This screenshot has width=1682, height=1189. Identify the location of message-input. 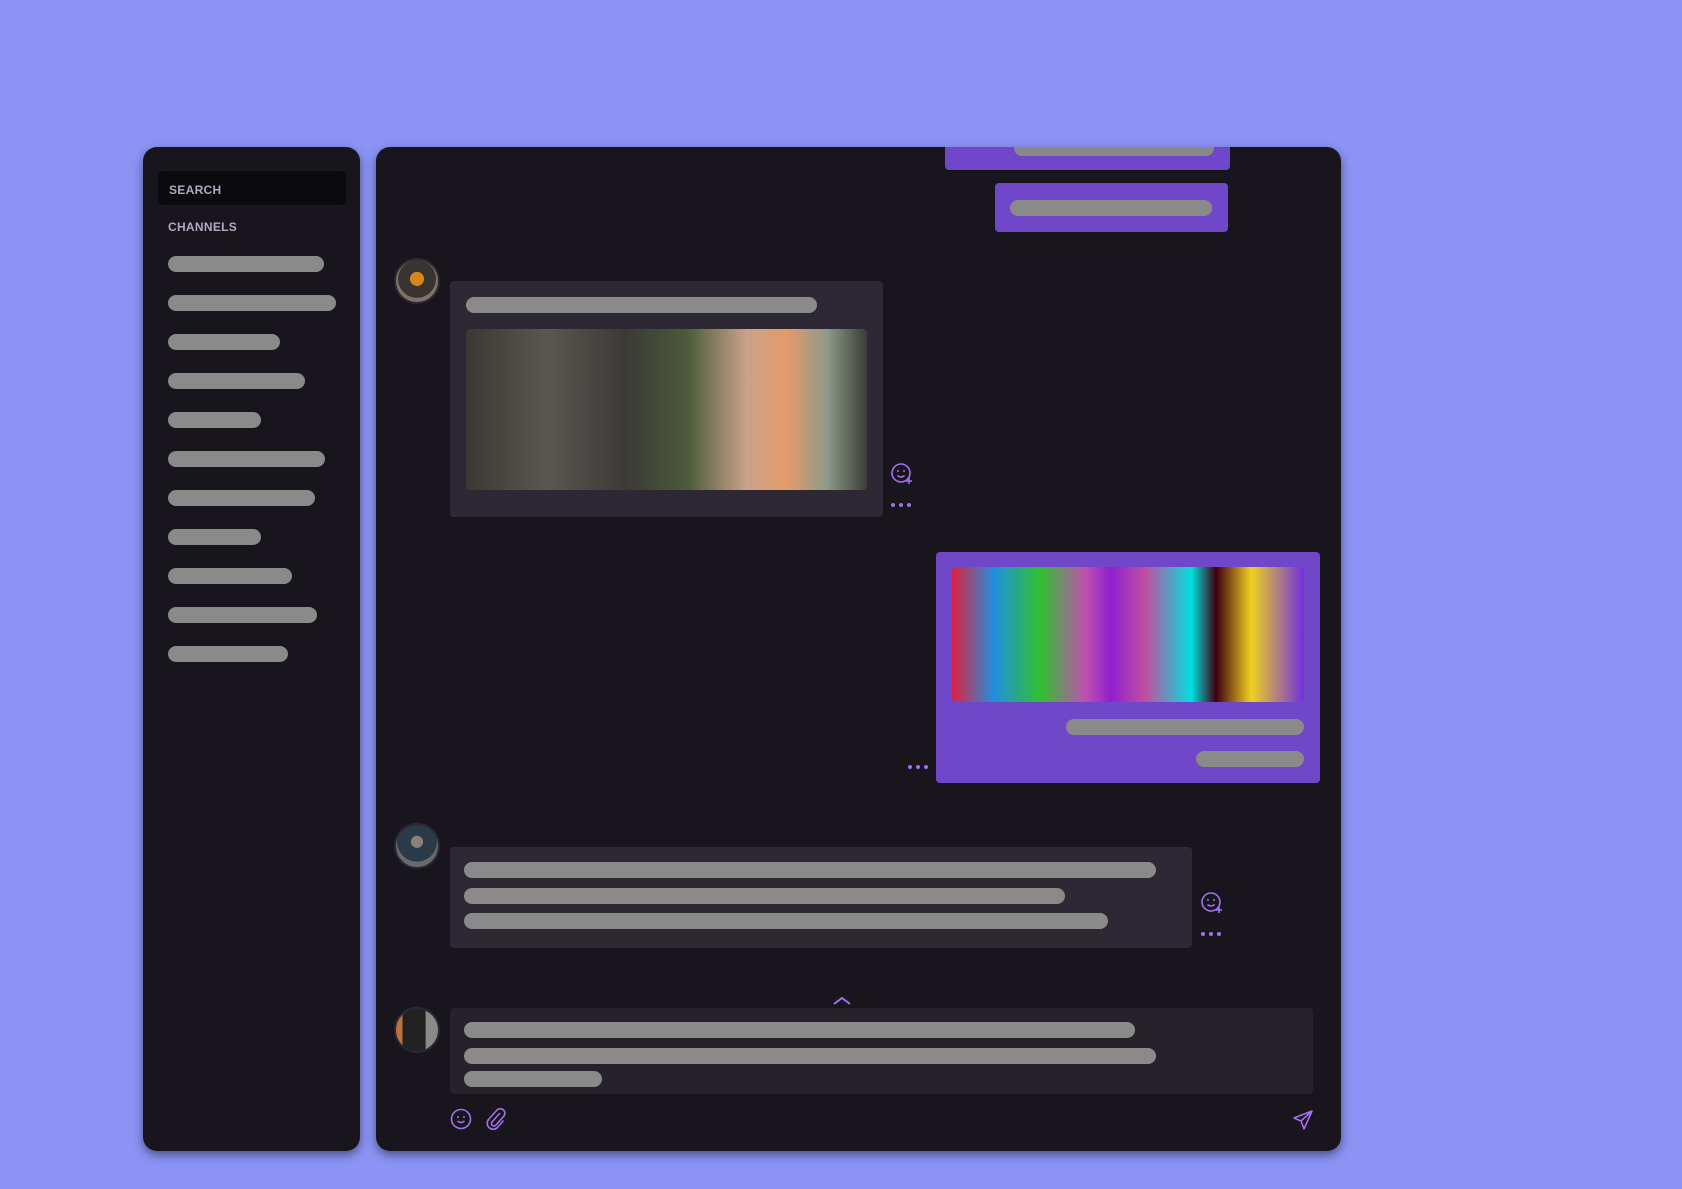
(881, 1051).